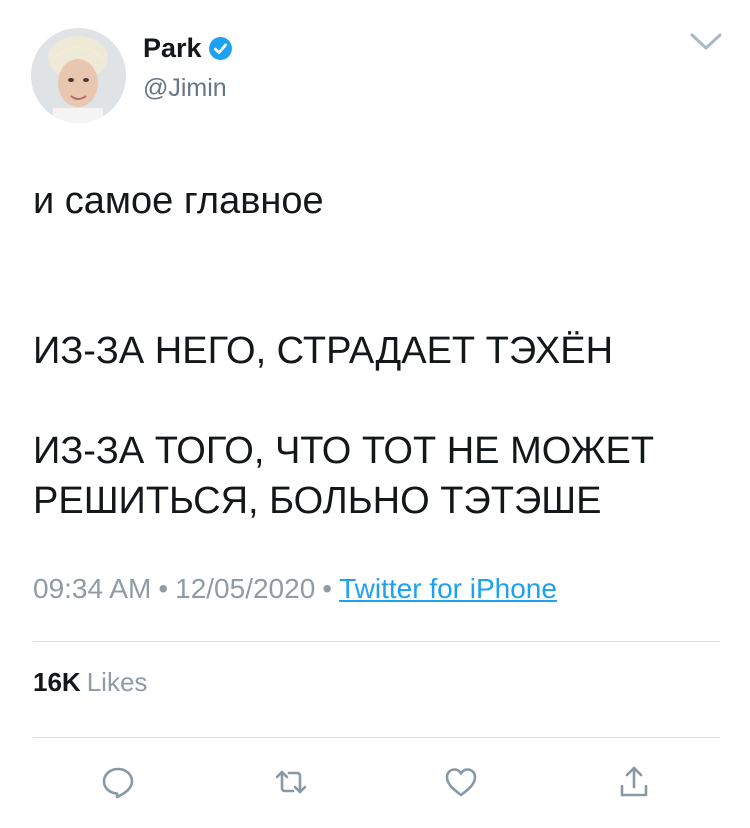 Image resolution: width=750 pixels, height=828 pixels. I want to click on retweet-button, so click(291, 782).